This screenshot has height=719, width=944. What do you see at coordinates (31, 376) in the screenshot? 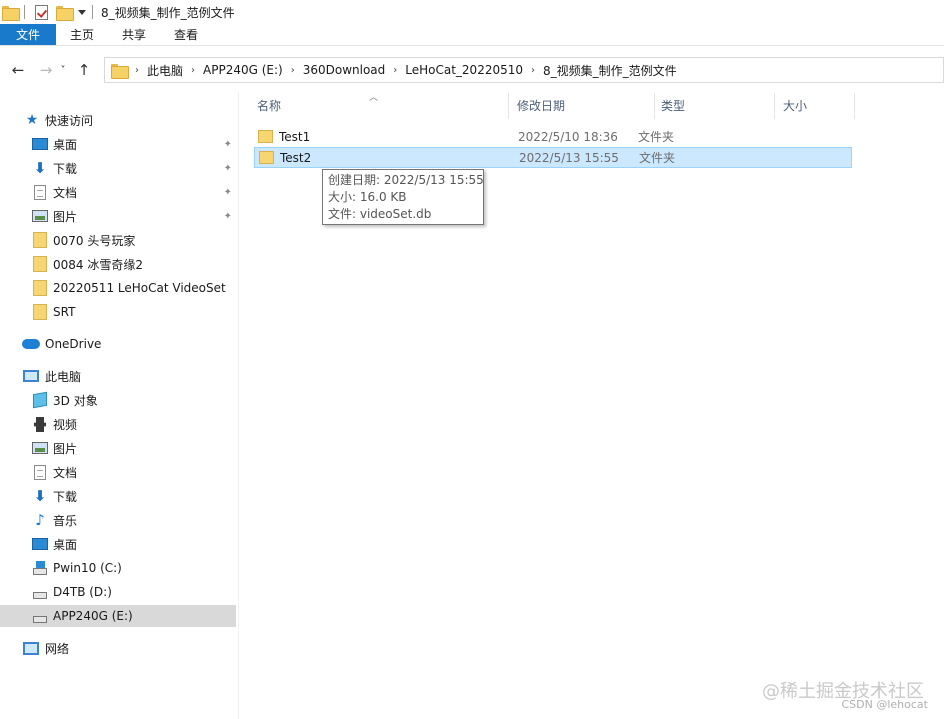
I see `computer-icon` at bounding box center [31, 376].